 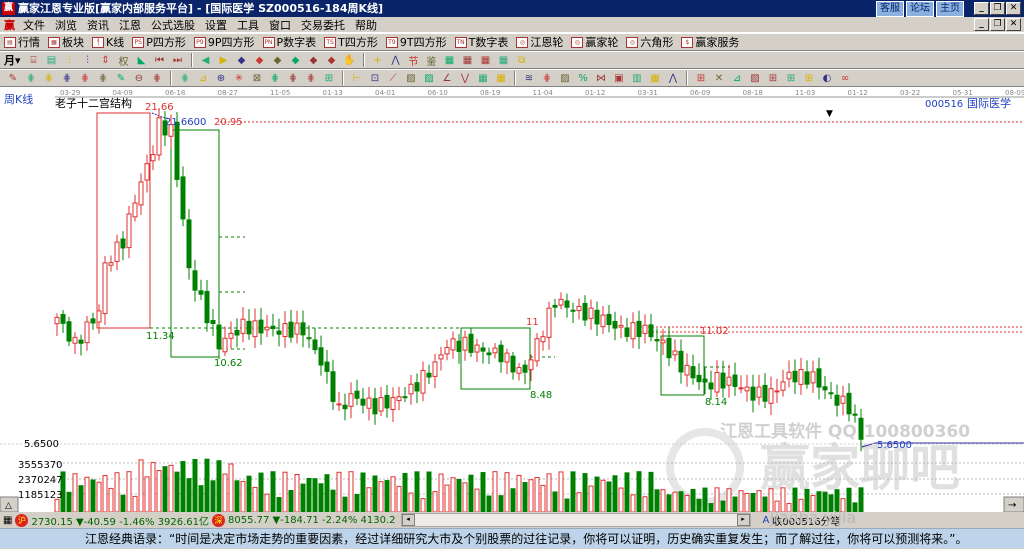 I want to click on menu-browse: 浏览, so click(x=66, y=25).